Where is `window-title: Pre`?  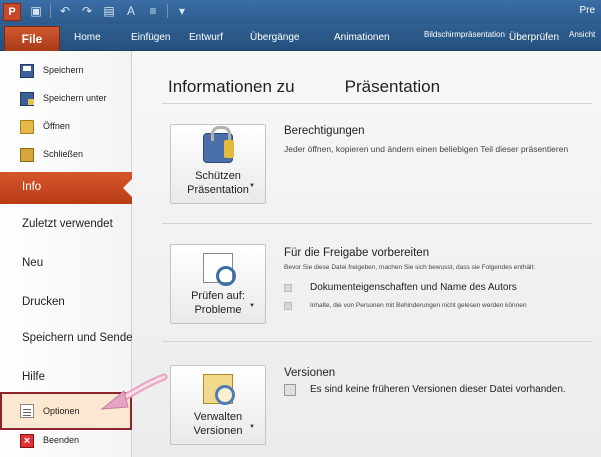 window-title: Pre is located at coordinates (587, 10).